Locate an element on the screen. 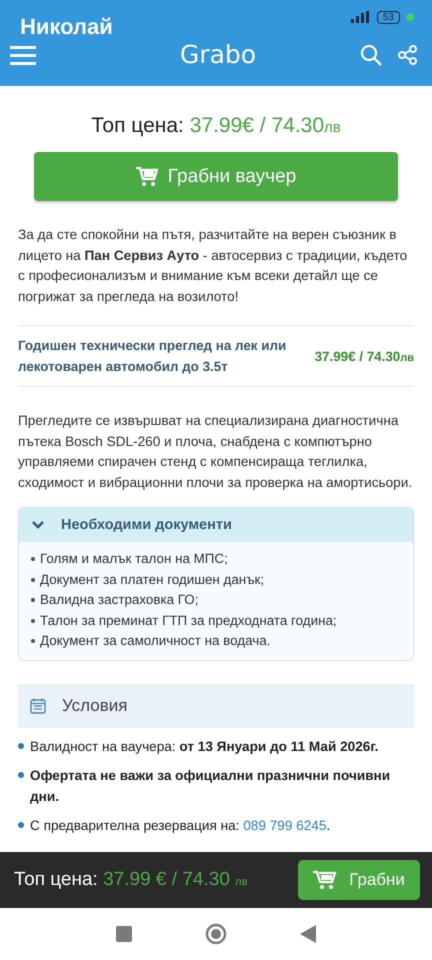 The height and width of the screenshot is (960, 432). description-paragraph: Прегледите се извършват на специализирана диагностична пътека Bosch SDL-260 и плоча, снабдена с компютърно управляеми спирачен стенд с компенсираща теглилка, сходимост и вибрационни плочи за проверка на амортисьори. is located at coordinates (216, 452).